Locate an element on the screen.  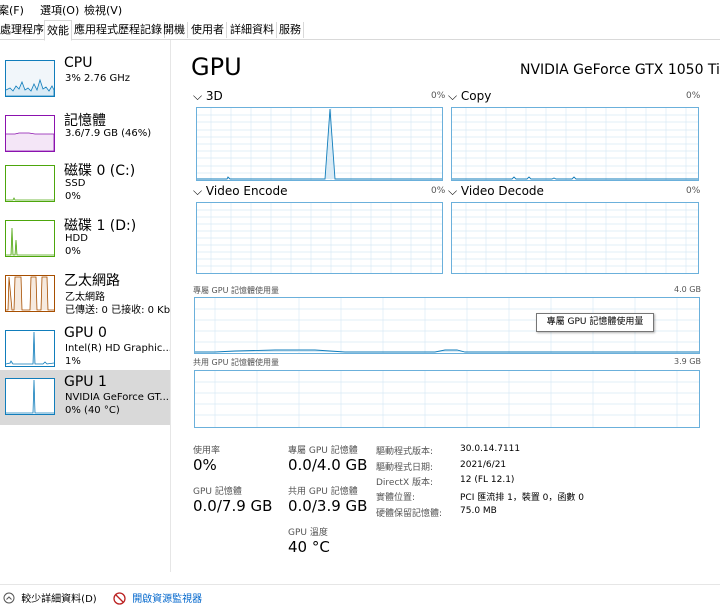
menu-file: 案(F) is located at coordinates (12, 10).